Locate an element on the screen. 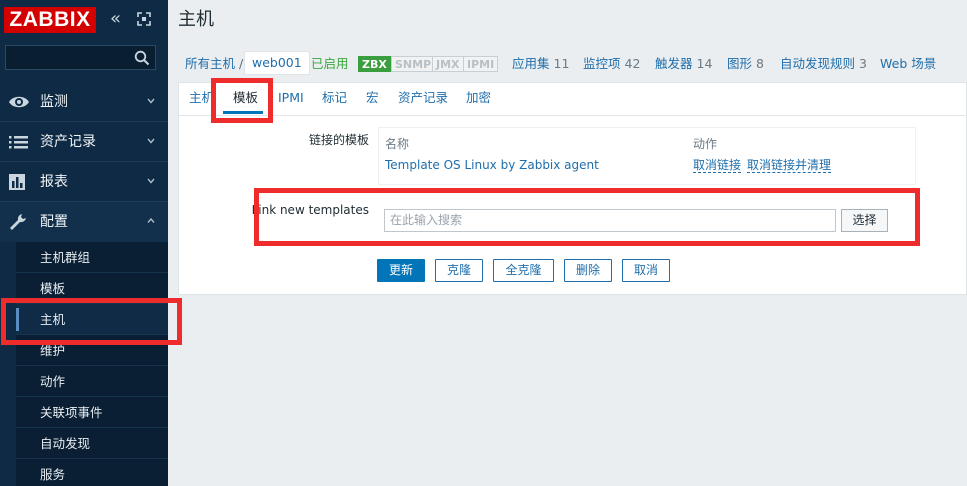 The width and height of the screenshot is (967, 486). sidebar-search-input is located at coordinates (80, 57).